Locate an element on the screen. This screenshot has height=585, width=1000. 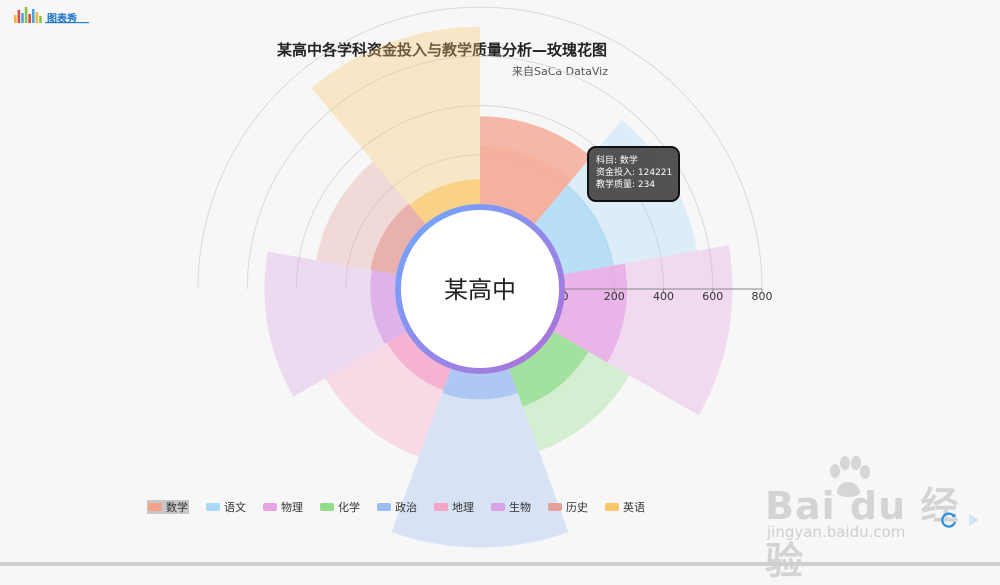
legend-label-6: 地理 is located at coordinates (463, 507).